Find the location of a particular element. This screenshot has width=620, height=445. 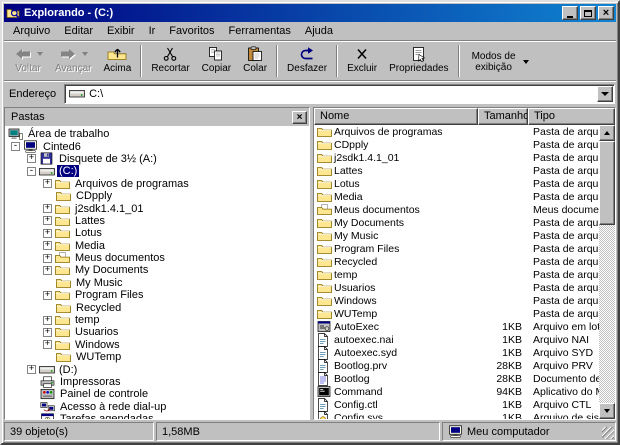

tree-item: WUTemp is located at coordinates (157, 357).